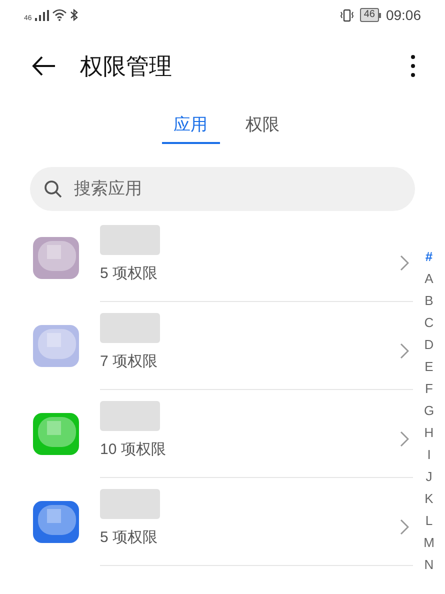 The image size is (445, 594). Describe the element at coordinates (263, 128) in the screenshot. I see `tab: 权限` at that location.